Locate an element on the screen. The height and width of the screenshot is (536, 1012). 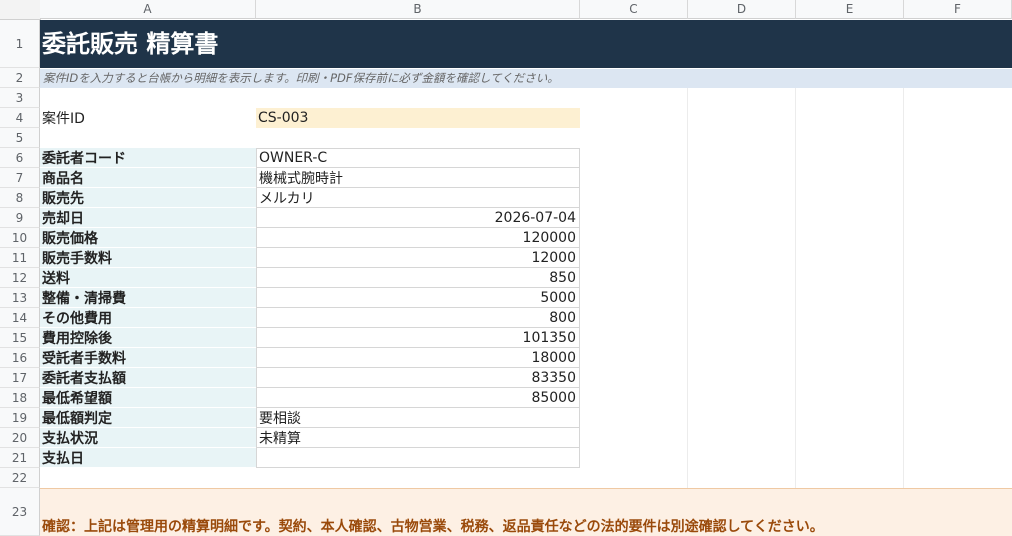
field-label-minimum-check: 最低額判定 is located at coordinates (148, 418).